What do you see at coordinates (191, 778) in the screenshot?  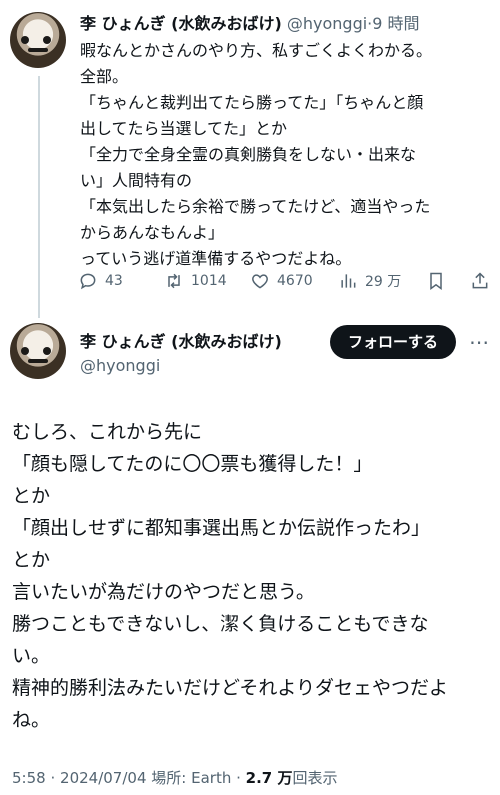 I see `post-location: 場所: Earth` at bounding box center [191, 778].